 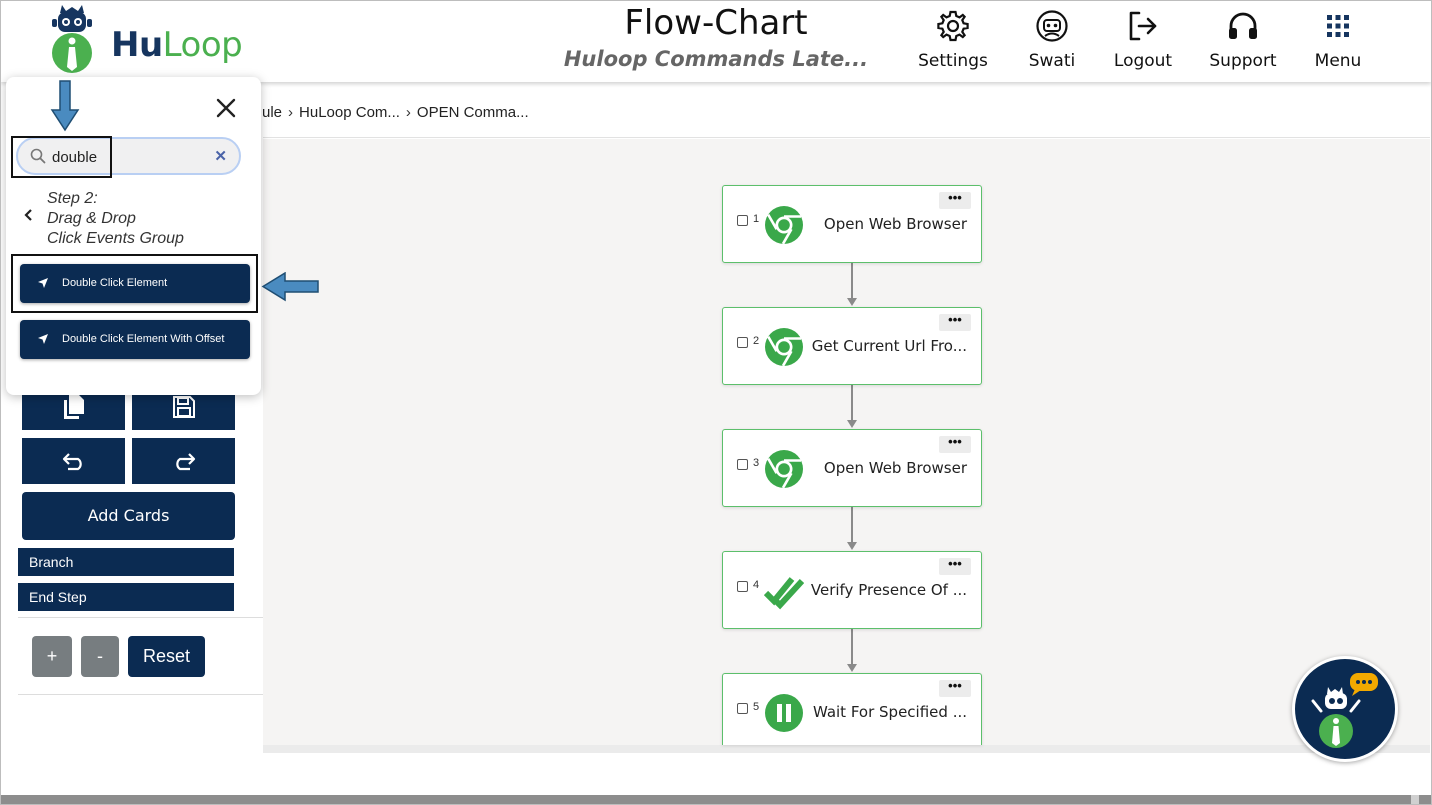 I want to click on logo-text: HuLoop, so click(x=177, y=45).